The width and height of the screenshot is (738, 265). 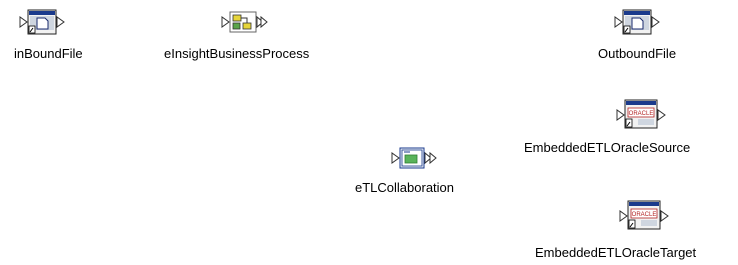 I want to click on node-etl-oracle-source: ORACLE EmbeddedETLOracleSource, so click(x=630, y=128).